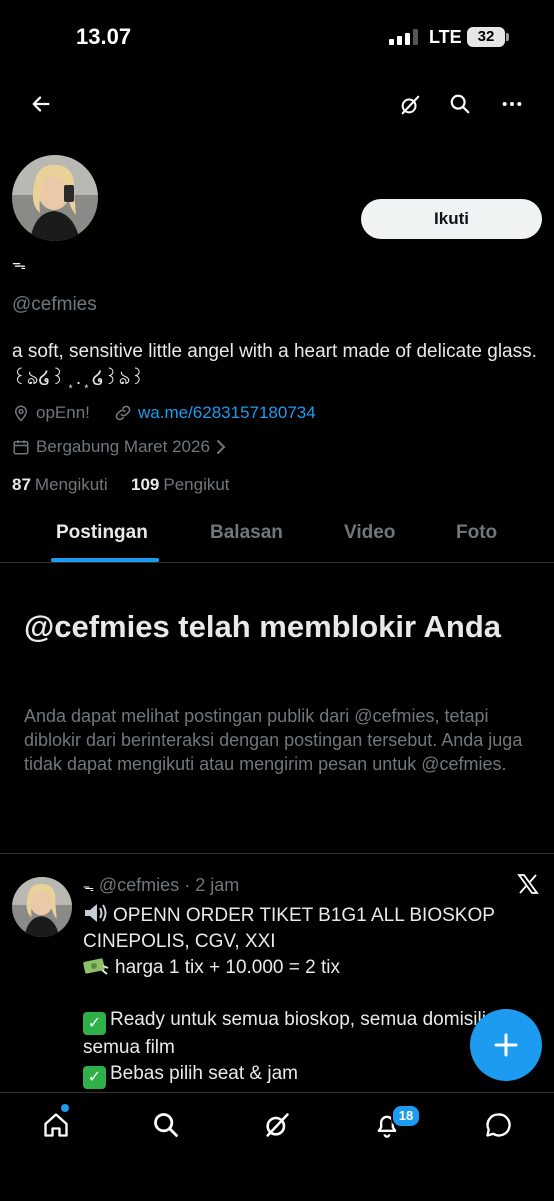 The image size is (554, 1201). Describe the element at coordinates (54, 304) in the screenshot. I see `profile-handle: @cefmies` at that location.